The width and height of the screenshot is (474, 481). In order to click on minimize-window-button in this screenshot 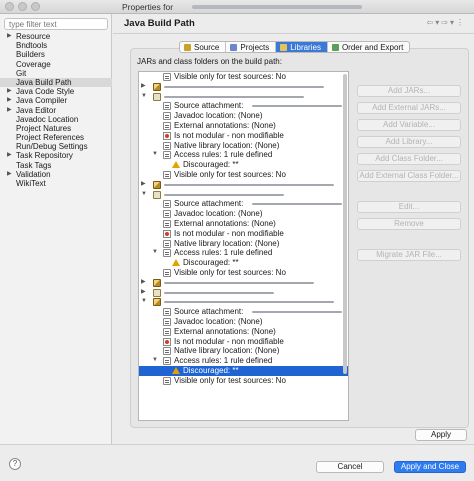, I will do `click(22, 6)`.